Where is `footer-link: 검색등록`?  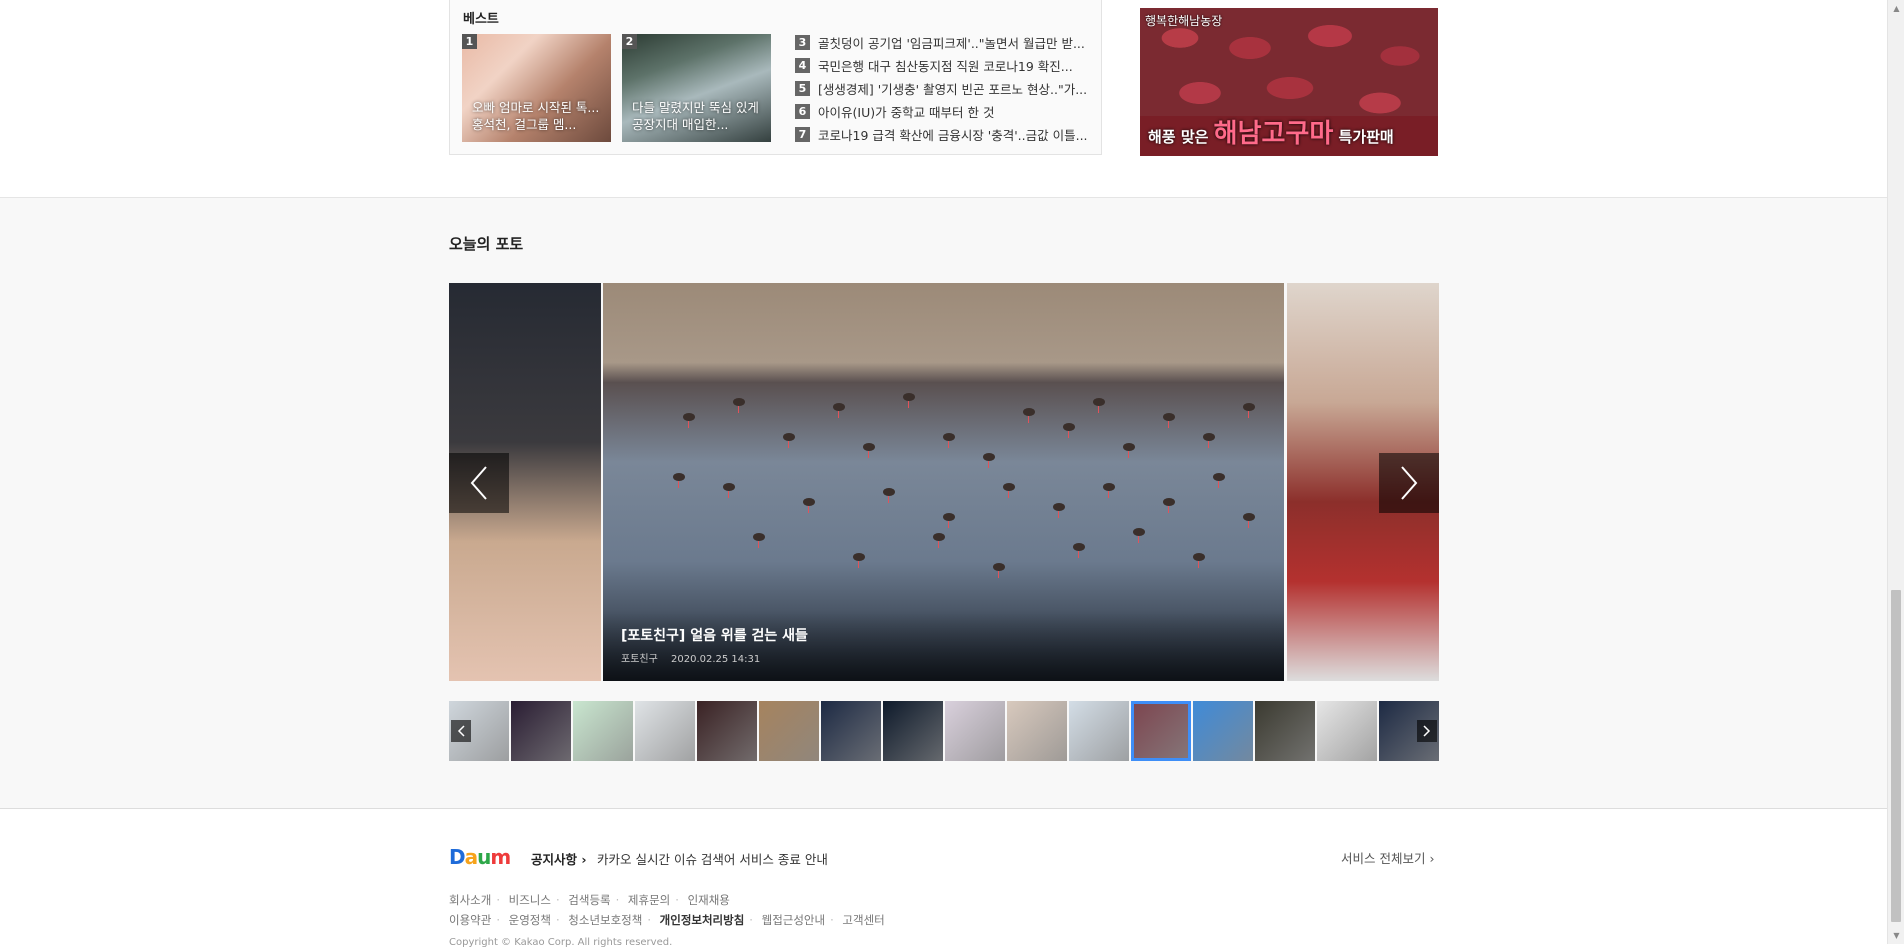 footer-link: 검색등록 is located at coordinates (589, 900).